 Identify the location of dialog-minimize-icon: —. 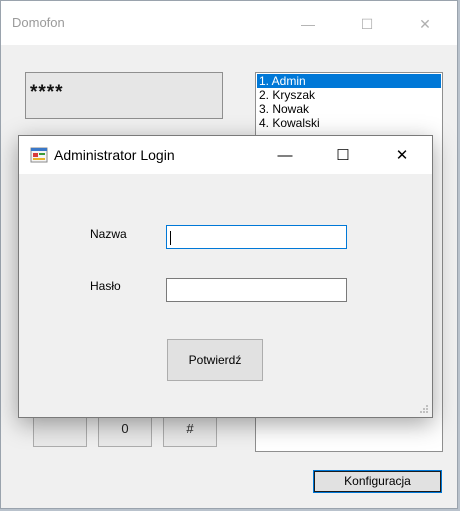
(285, 155).